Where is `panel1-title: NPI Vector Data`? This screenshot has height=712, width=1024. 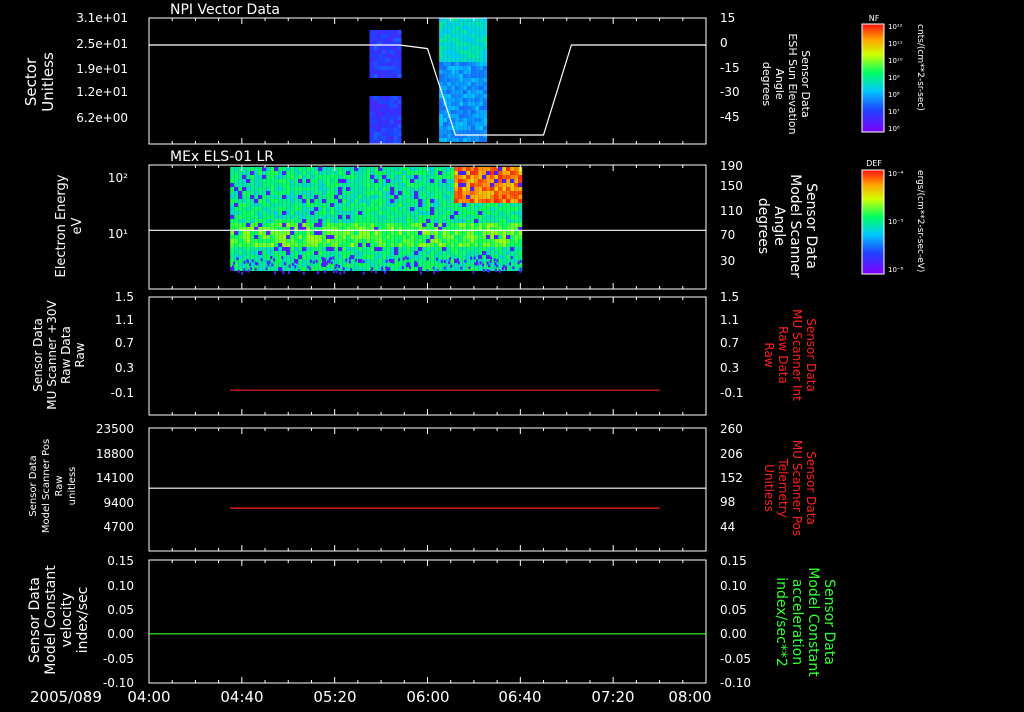 panel1-title: NPI Vector Data is located at coordinates (225, 10).